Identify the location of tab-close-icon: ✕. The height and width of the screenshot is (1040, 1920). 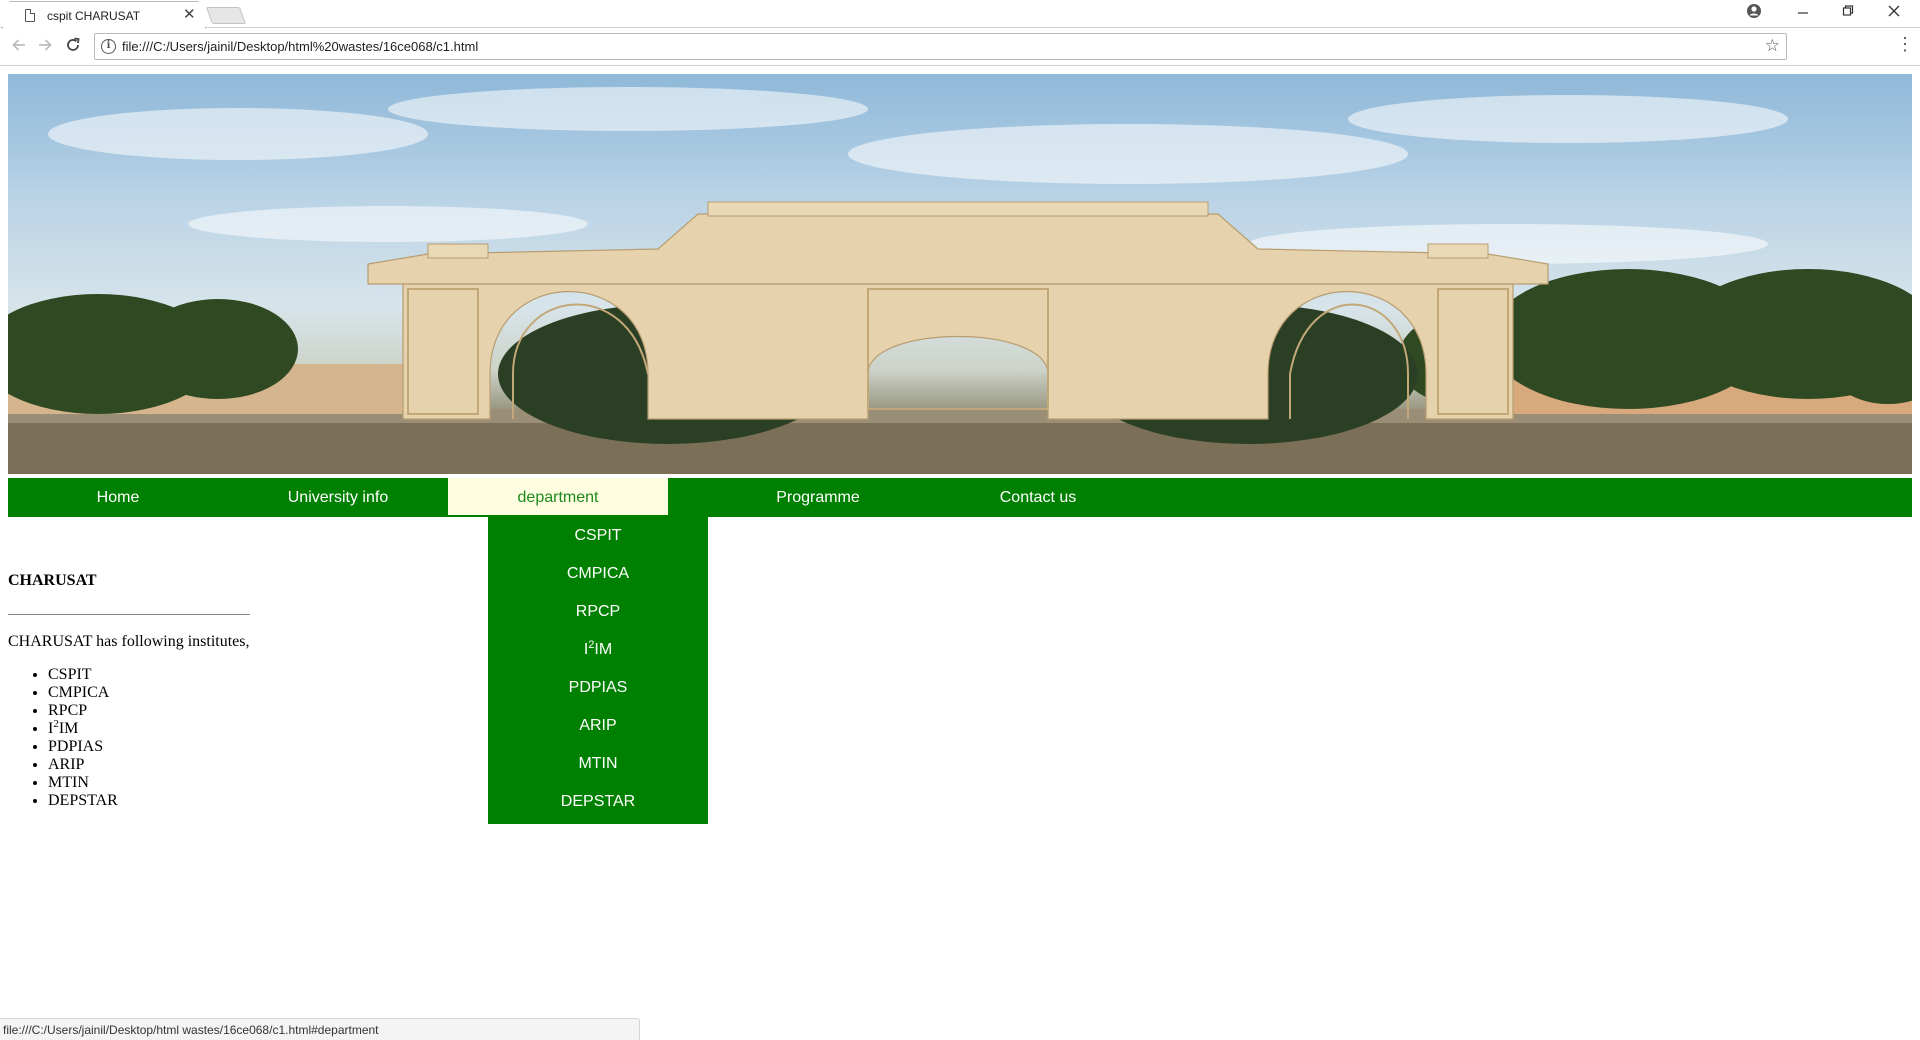
(189, 14).